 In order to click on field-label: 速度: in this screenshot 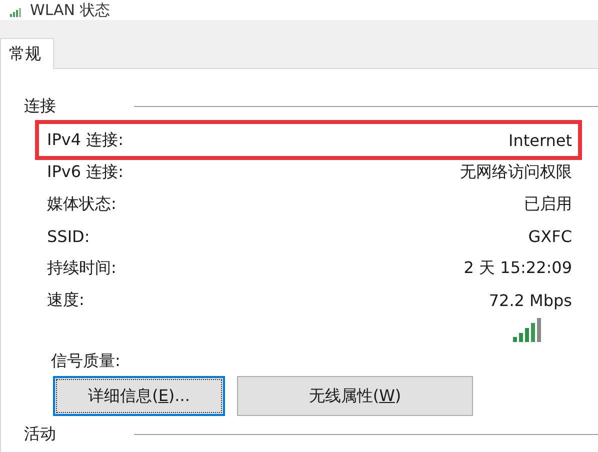, I will do `click(65, 300)`.